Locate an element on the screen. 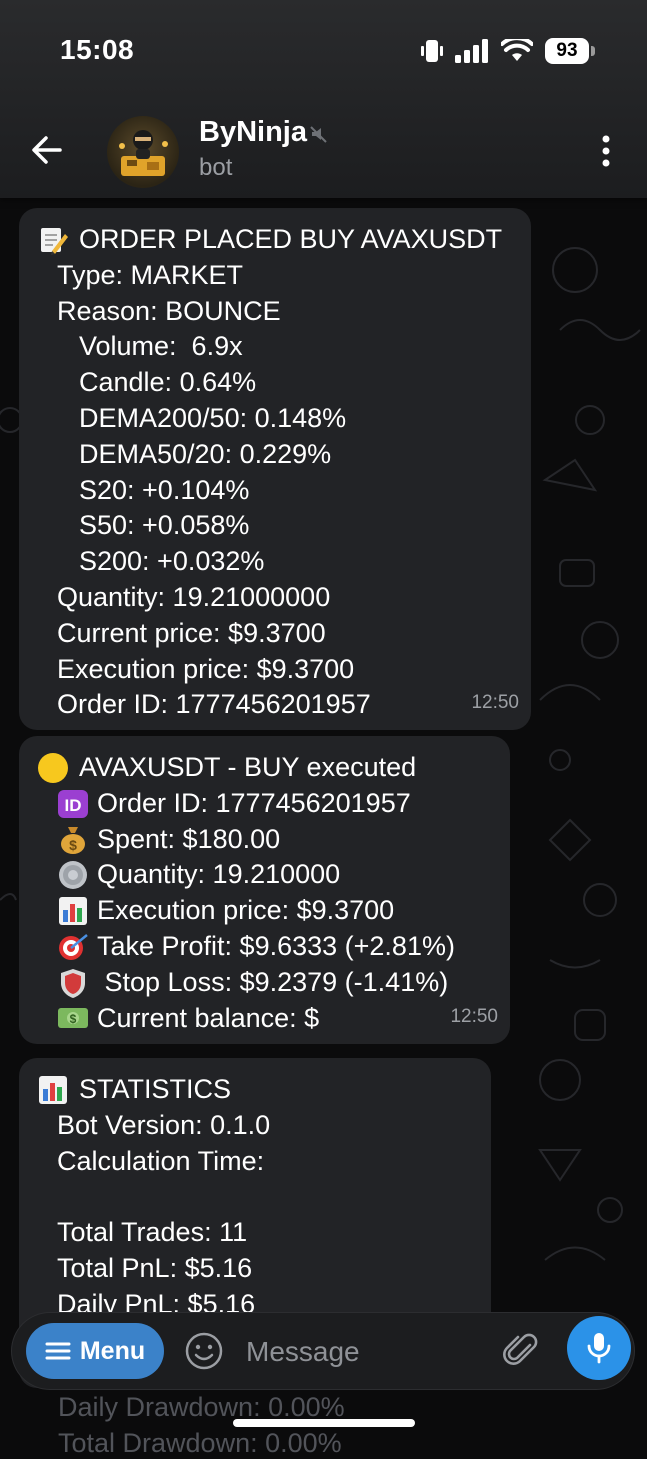 This screenshot has height=1459, width=647. line-text: Stop Loss: $9.2379 (-1.41%) is located at coordinates (273, 981).